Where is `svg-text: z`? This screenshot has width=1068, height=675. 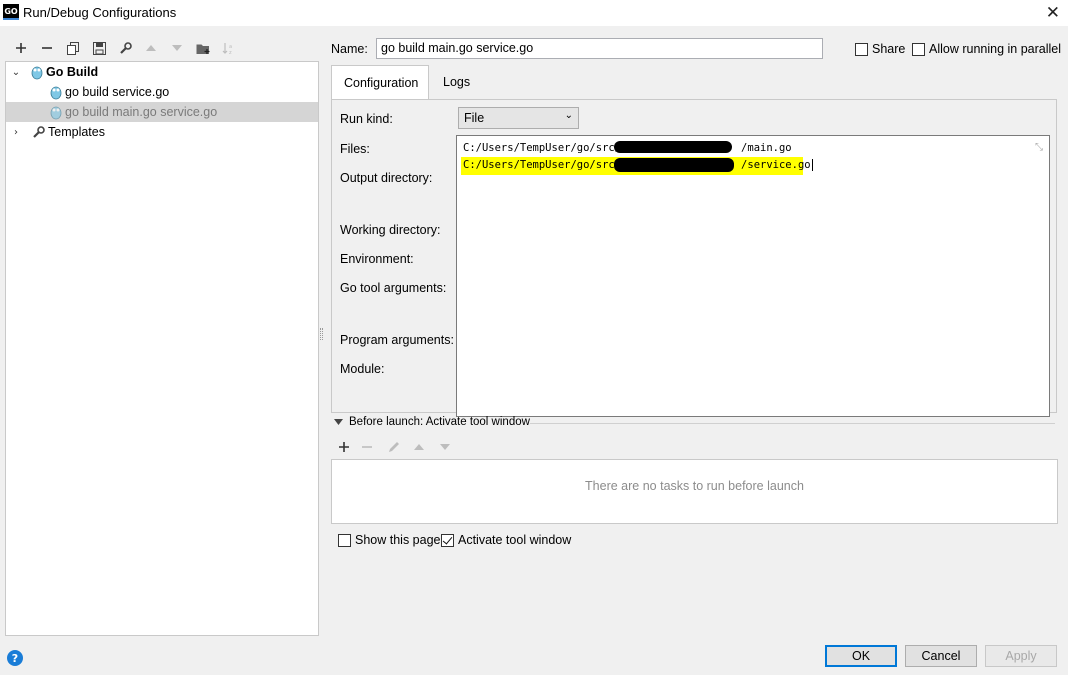
svg-text: z is located at coordinates (230, 52).